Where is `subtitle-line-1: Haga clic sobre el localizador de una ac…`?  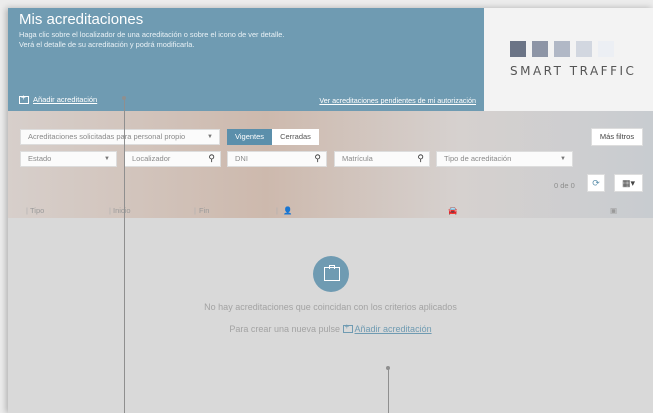 subtitle-line-1: Haga clic sobre el localizador de una ac… is located at coordinates (152, 34).